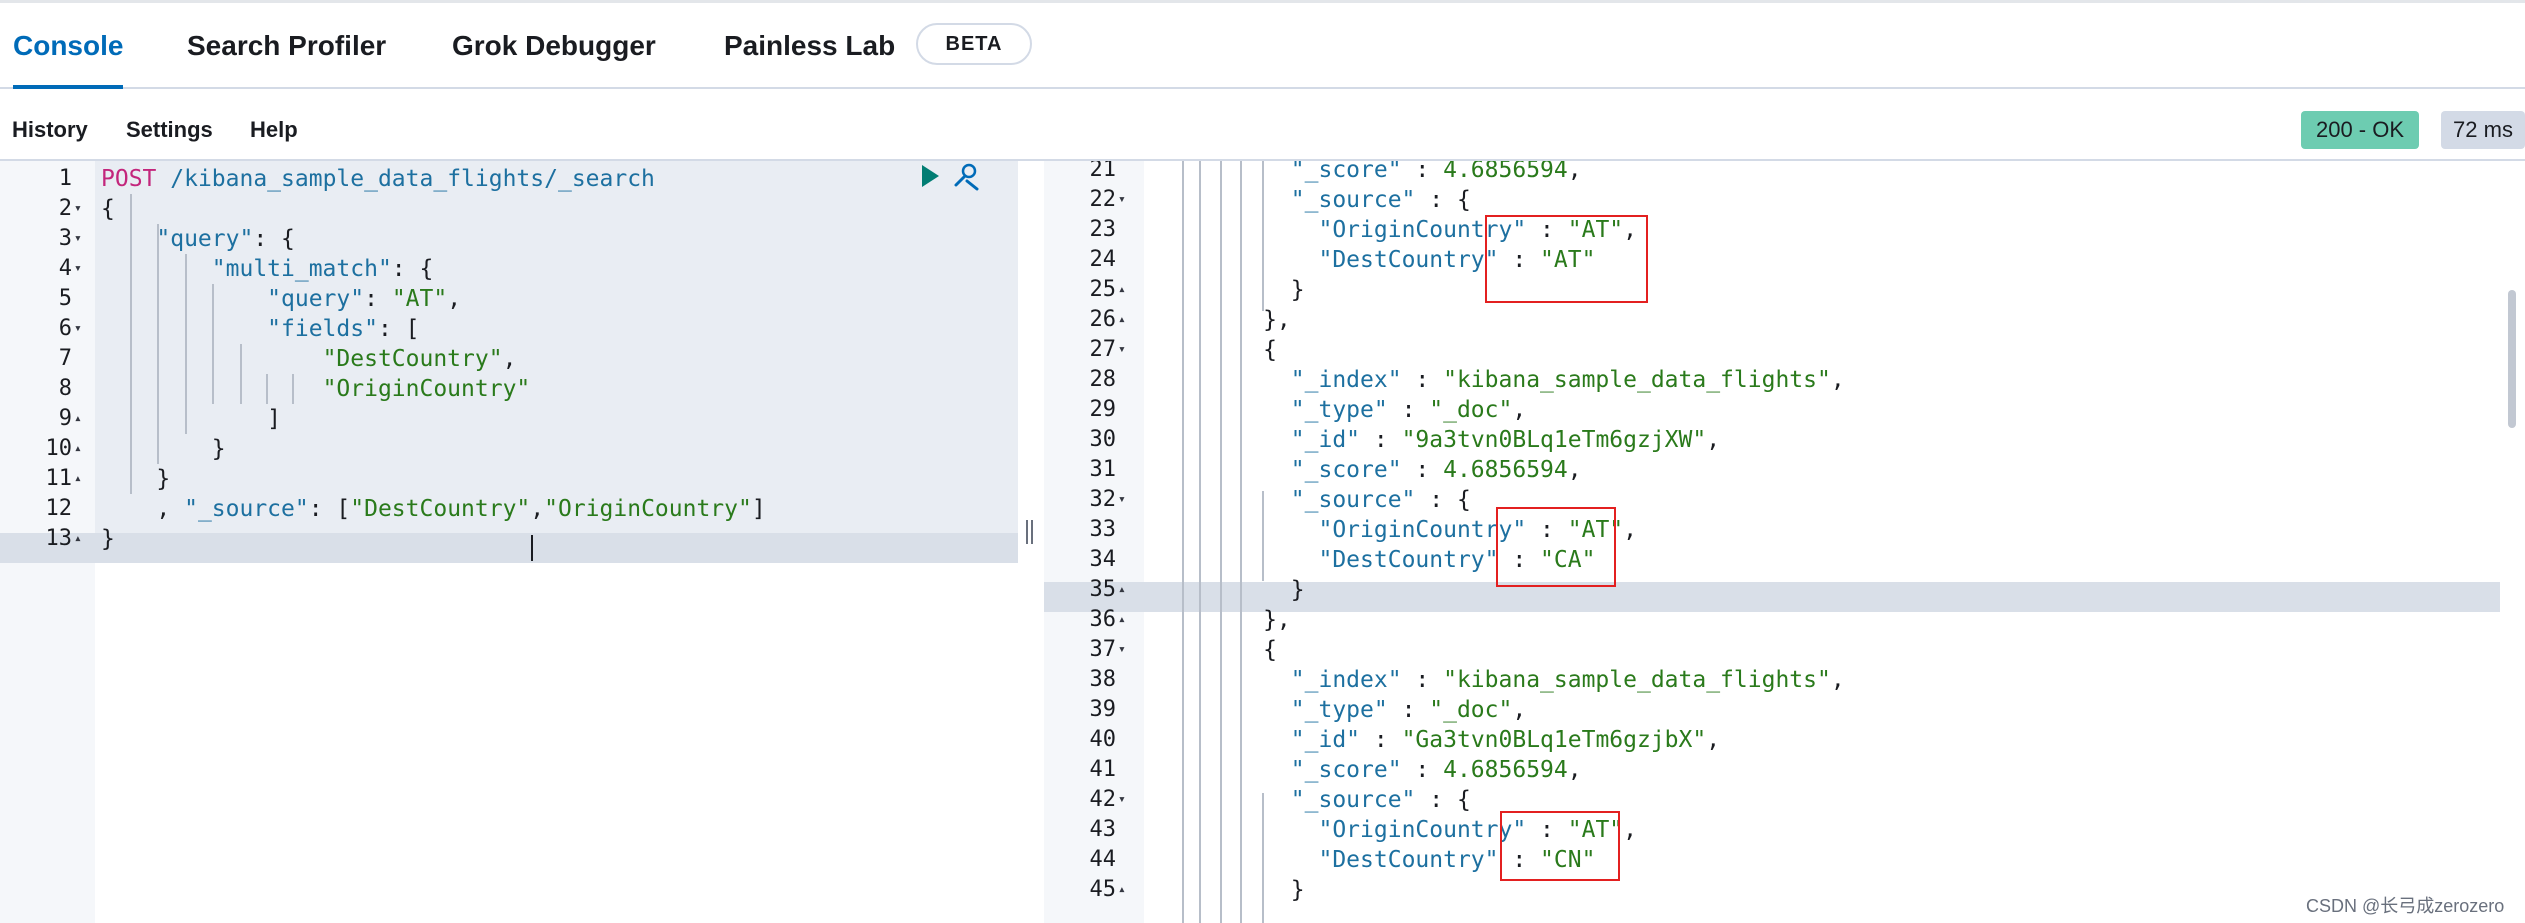 This screenshot has height=923, width=2525. What do you see at coordinates (286, 45) in the screenshot?
I see `tab-search-profiler: Search Profiler` at bounding box center [286, 45].